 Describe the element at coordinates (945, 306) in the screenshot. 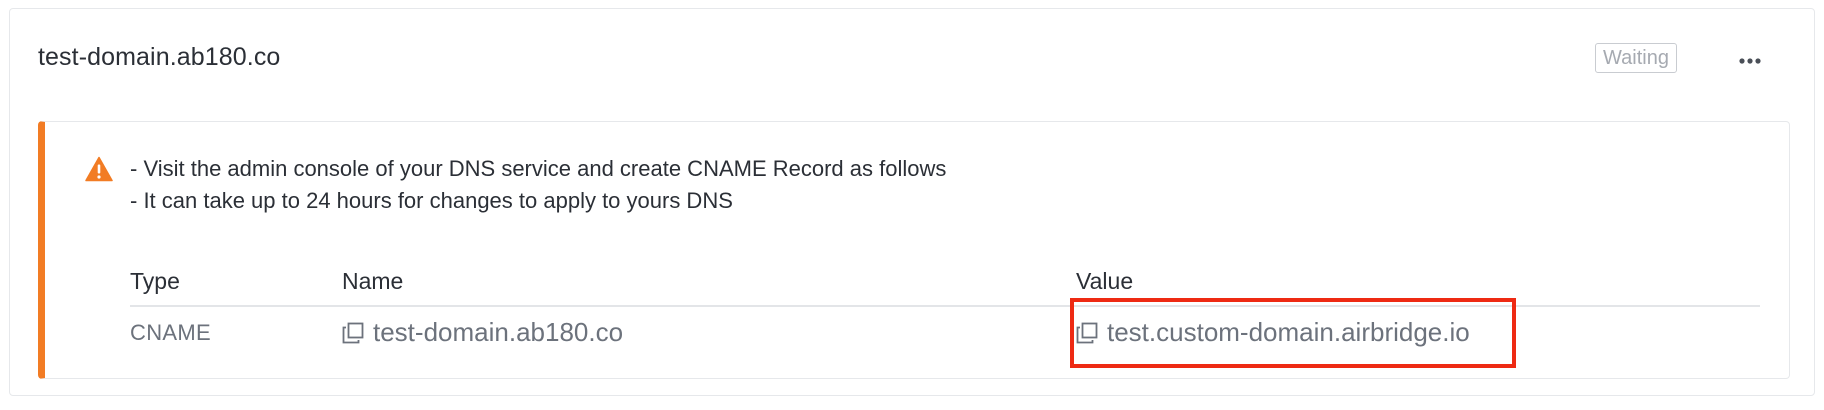

I see `table-divider` at that location.